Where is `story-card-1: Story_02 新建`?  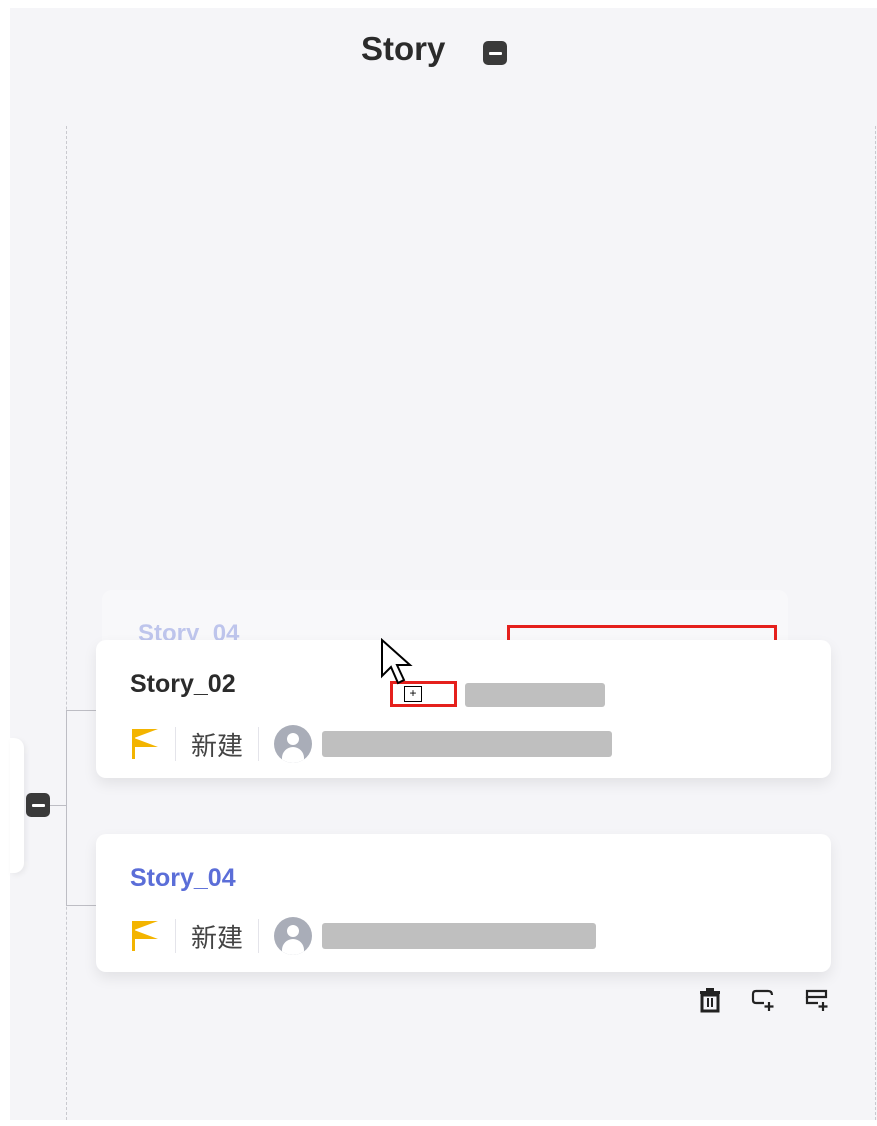
story-card-1: Story_02 新建 is located at coordinates (463, 709).